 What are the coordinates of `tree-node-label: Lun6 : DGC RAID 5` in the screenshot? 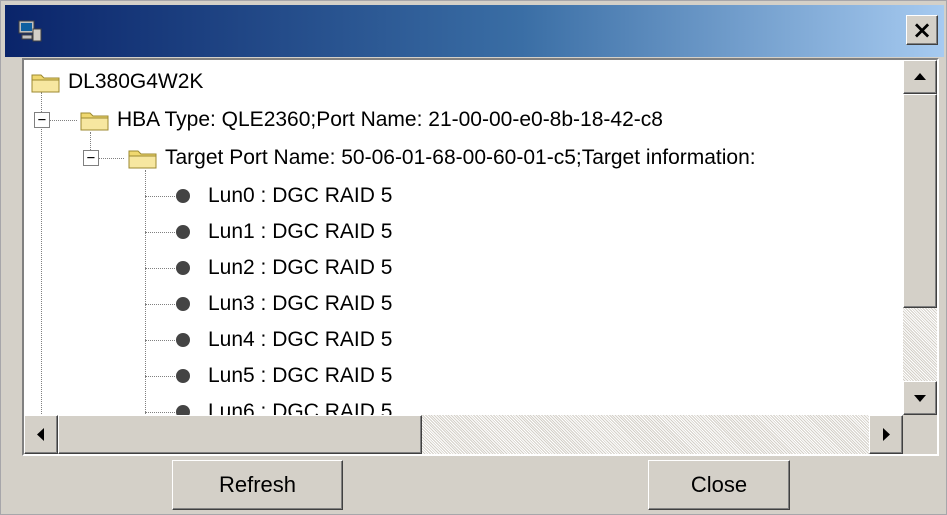 It's located at (300, 407).